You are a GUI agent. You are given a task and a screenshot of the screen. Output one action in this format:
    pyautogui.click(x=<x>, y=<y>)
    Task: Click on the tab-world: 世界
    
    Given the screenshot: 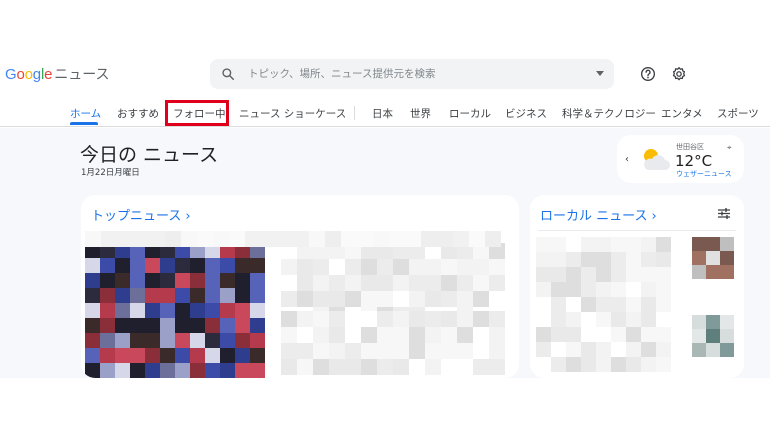 What is the action you would take?
    pyautogui.click(x=420, y=113)
    